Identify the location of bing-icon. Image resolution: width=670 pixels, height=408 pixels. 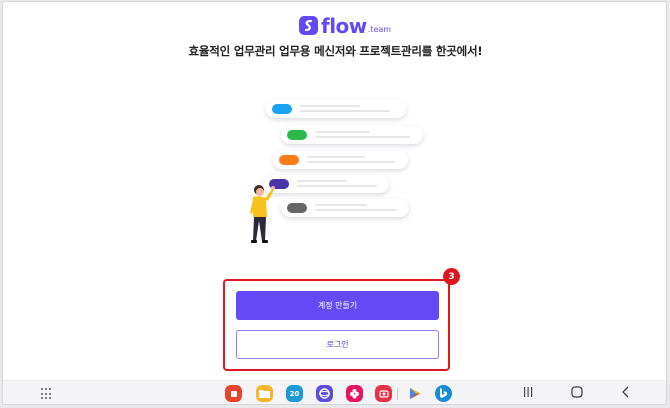
(443, 393).